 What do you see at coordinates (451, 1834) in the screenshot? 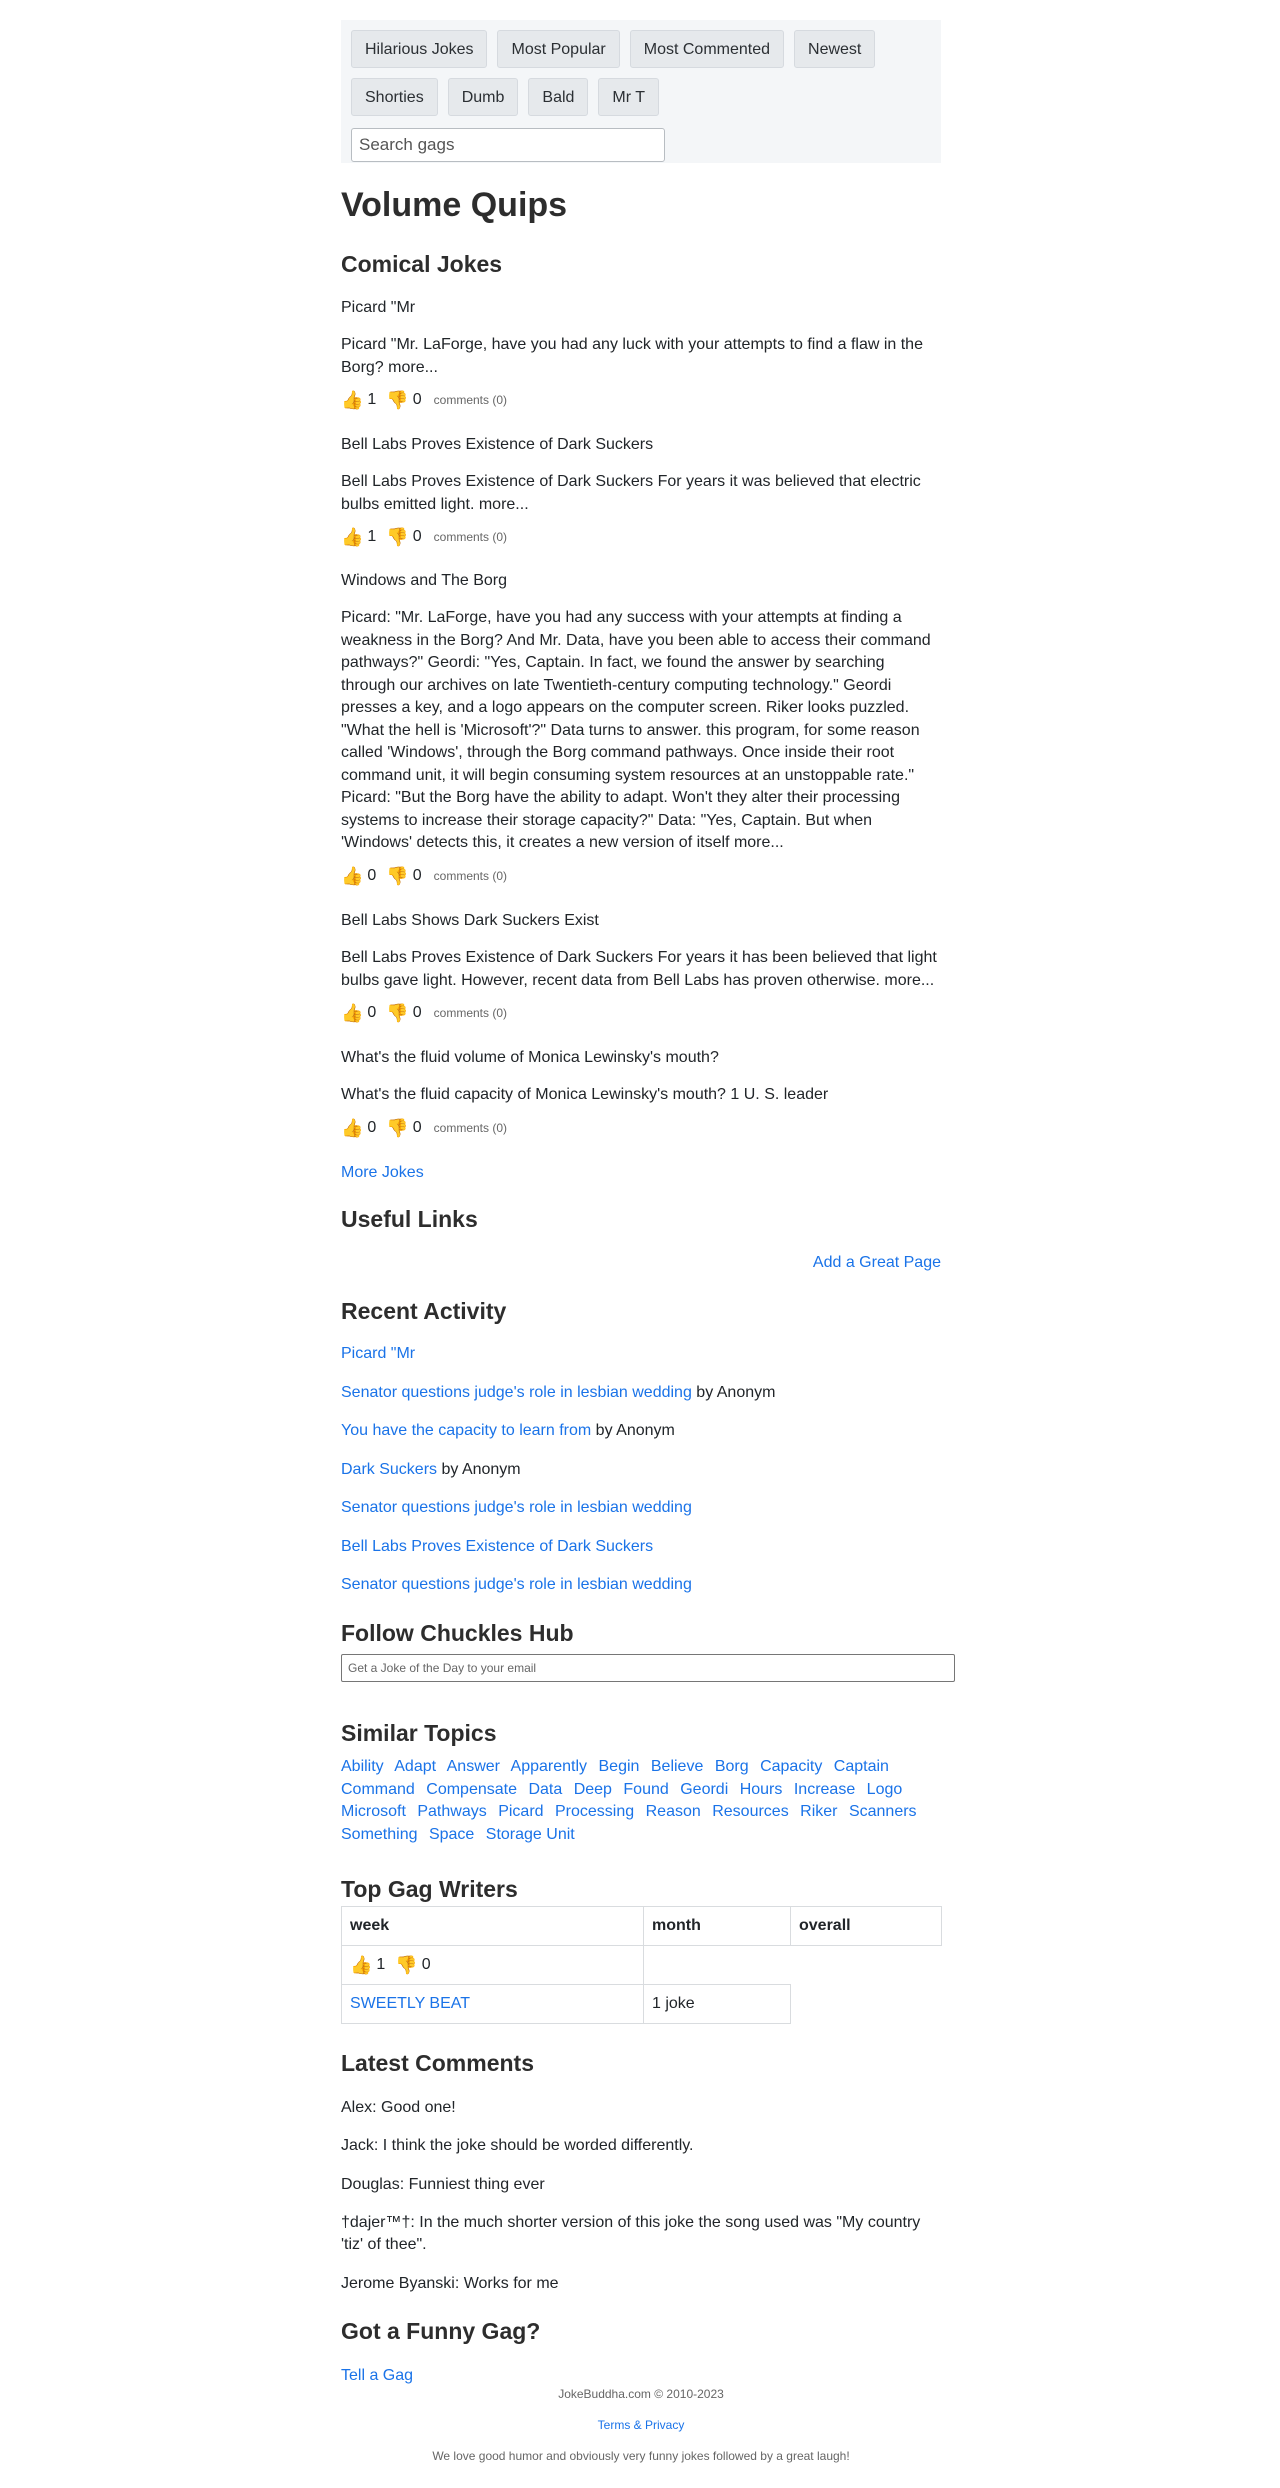
I see `topic-link: Space` at bounding box center [451, 1834].